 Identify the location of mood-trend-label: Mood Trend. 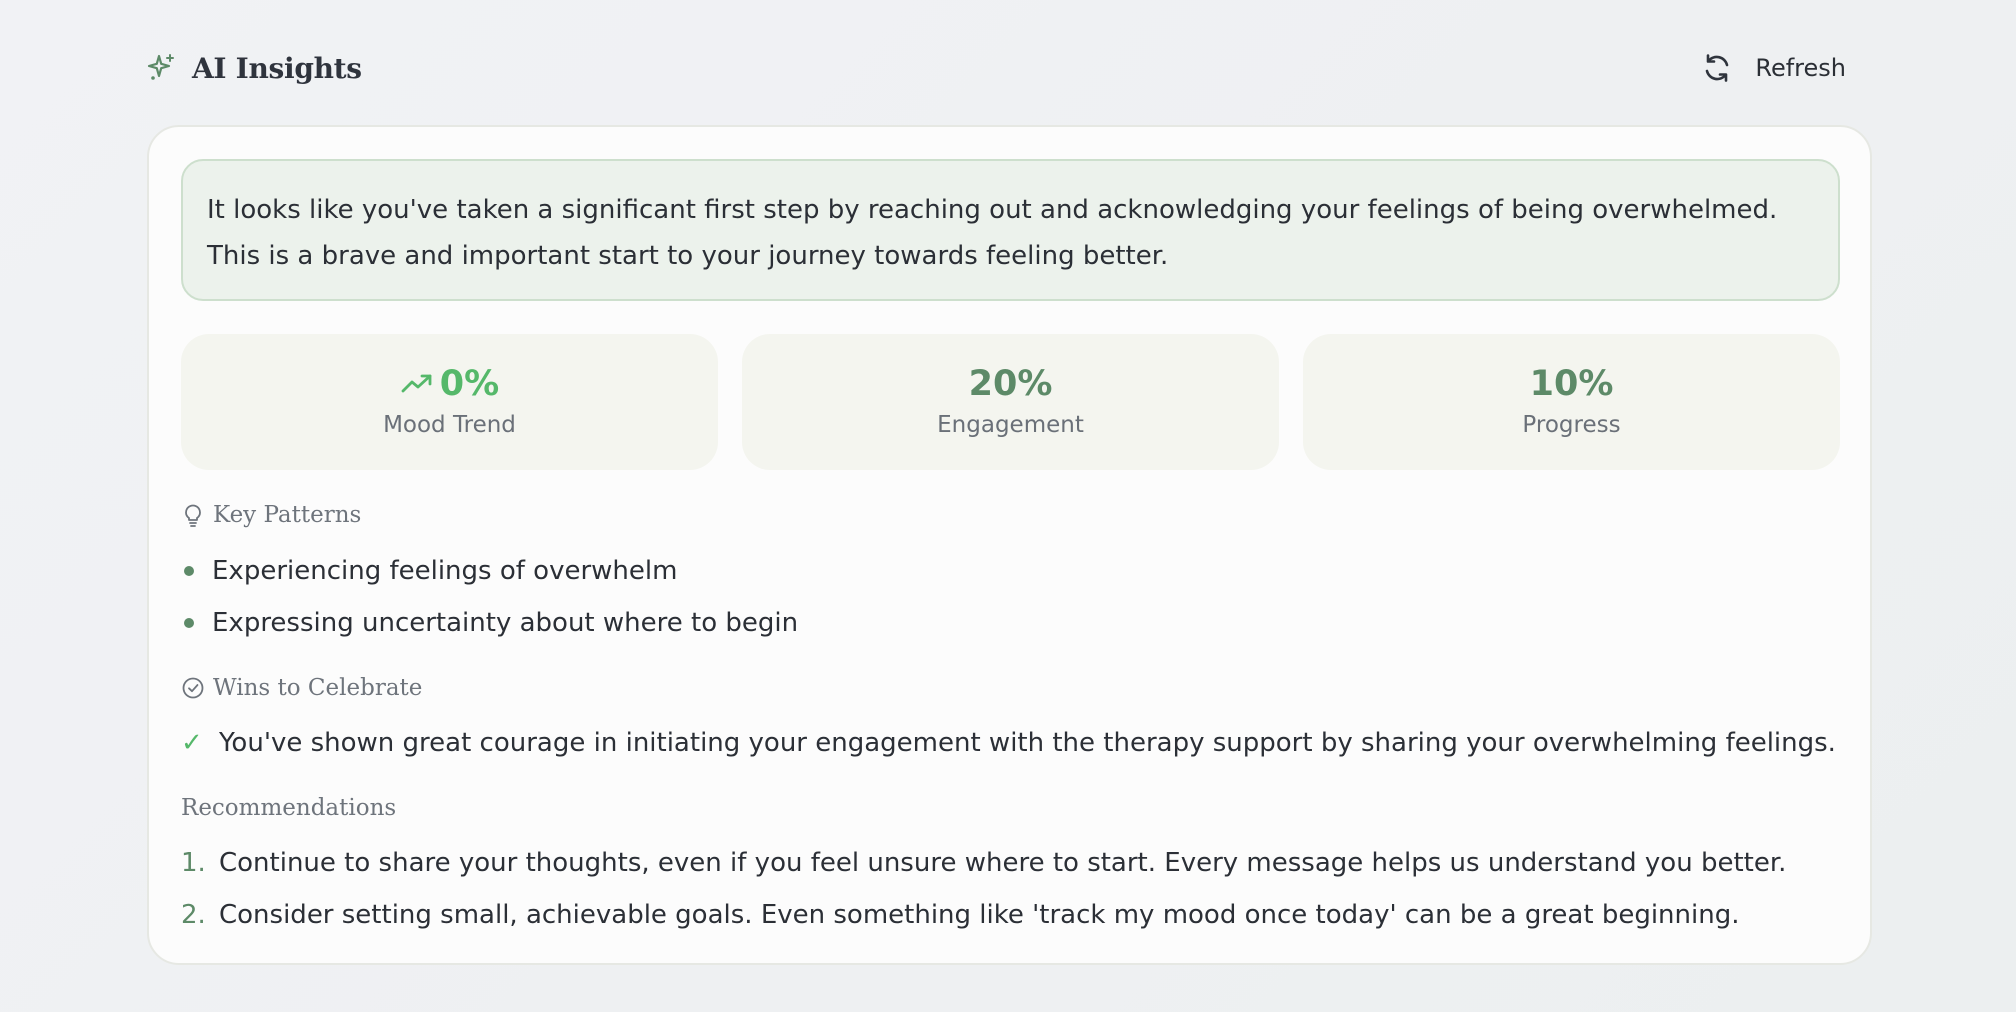
(449, 425).